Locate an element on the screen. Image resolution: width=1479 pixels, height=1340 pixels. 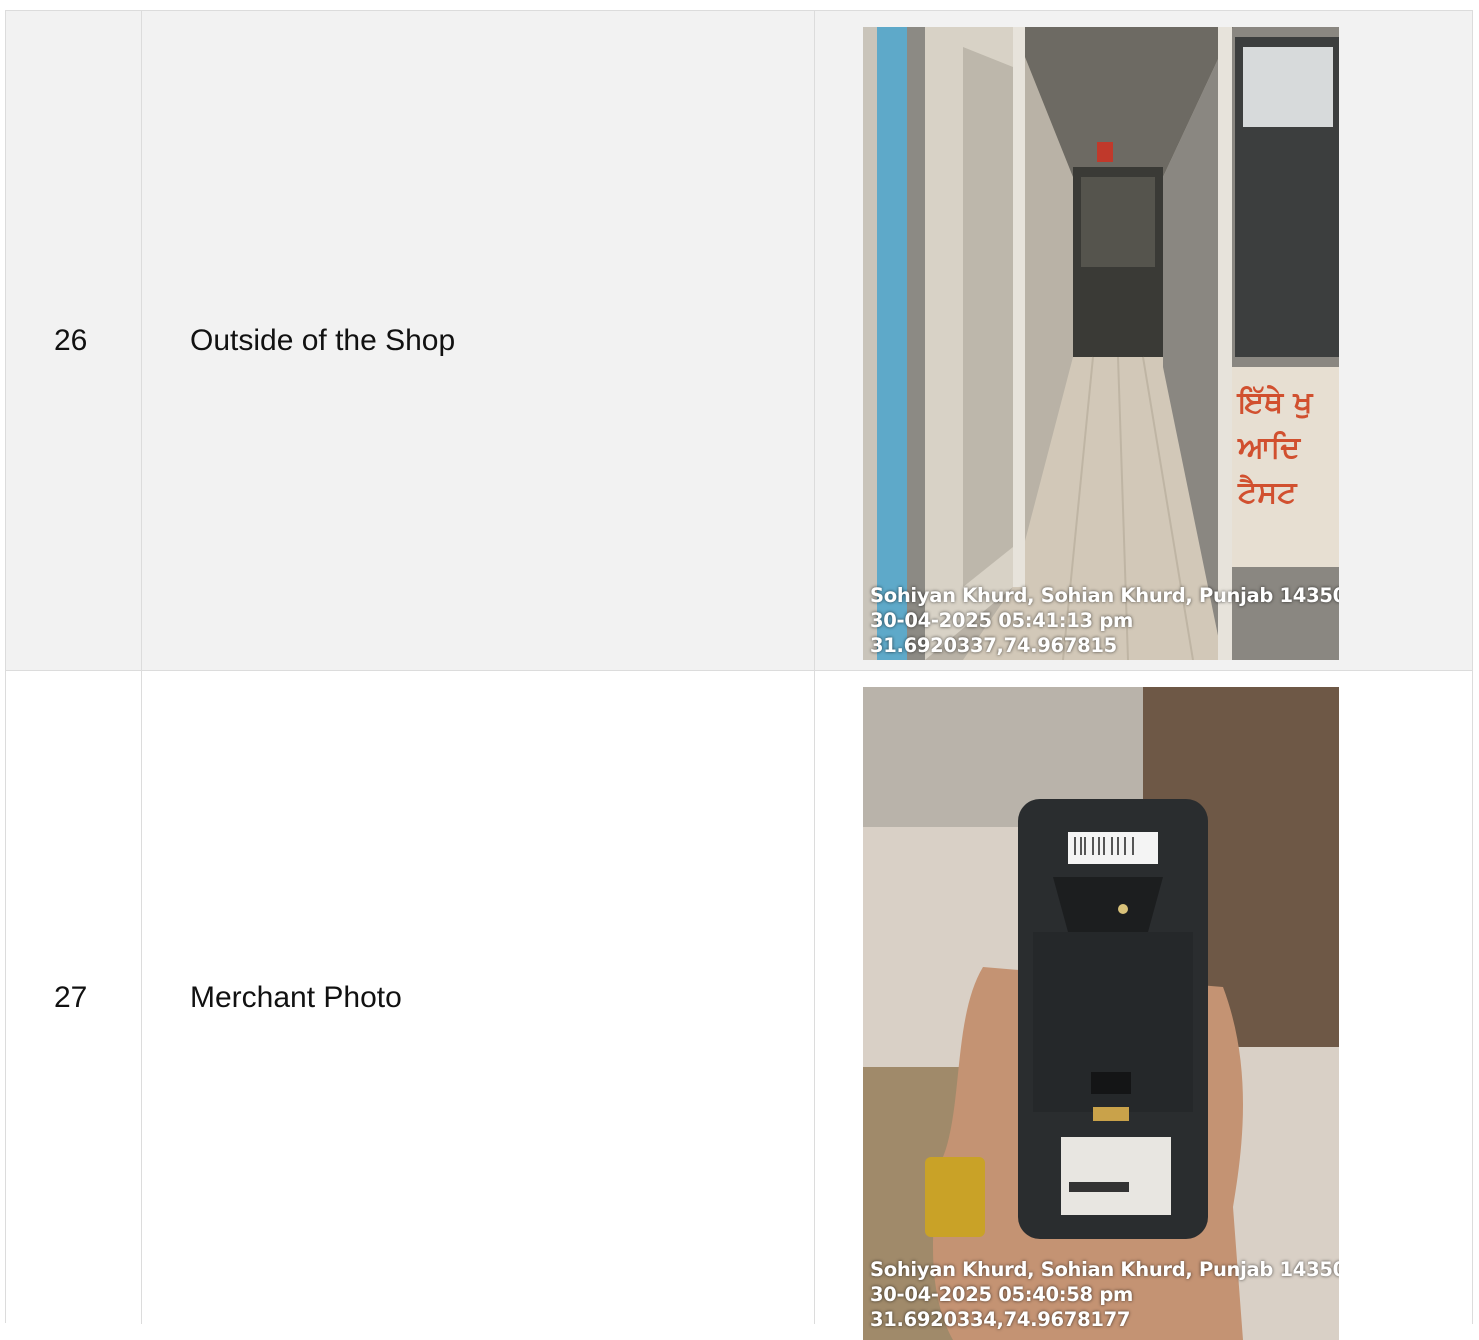
serial-number-cell: 27 is located at coordinates (74, 997).